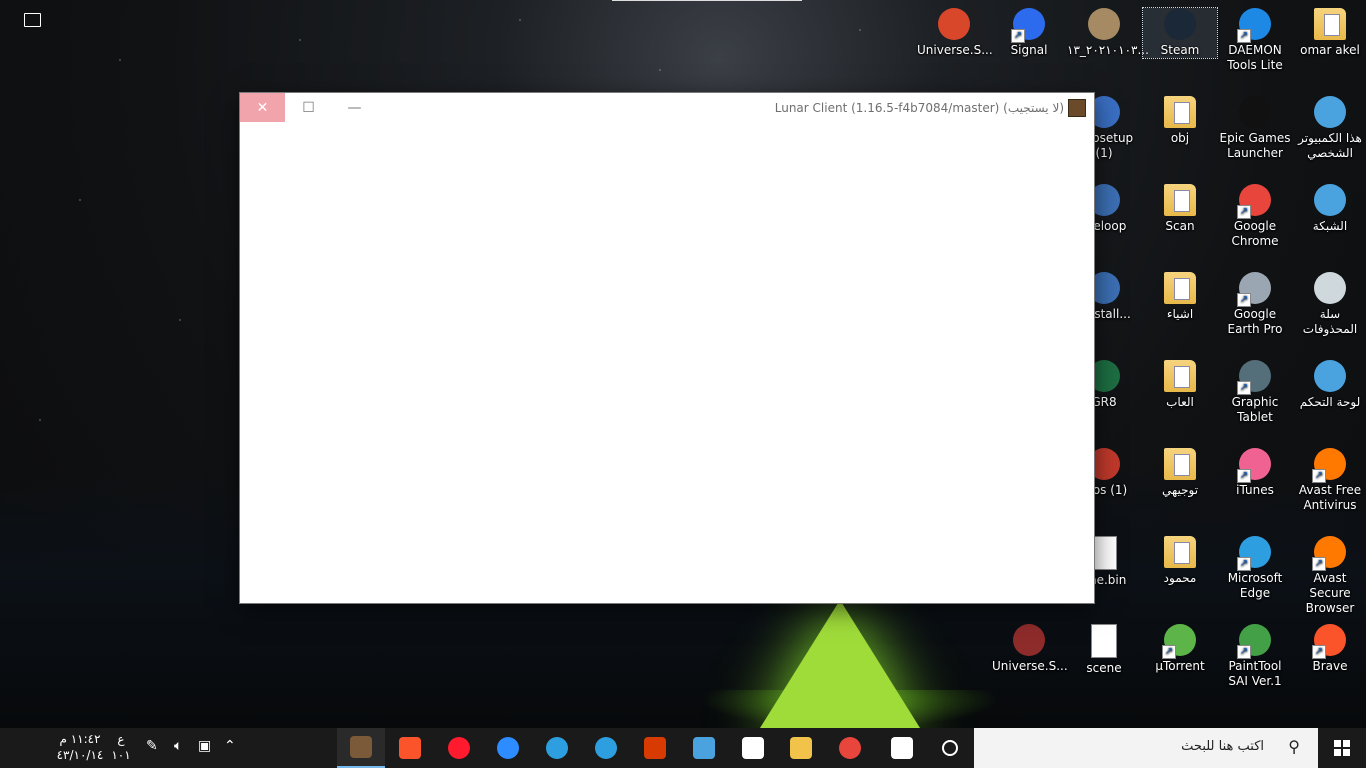 The width and height of the screenshot is (1366, 768). I want to click on network-icon: ▣, so click(204, 746).